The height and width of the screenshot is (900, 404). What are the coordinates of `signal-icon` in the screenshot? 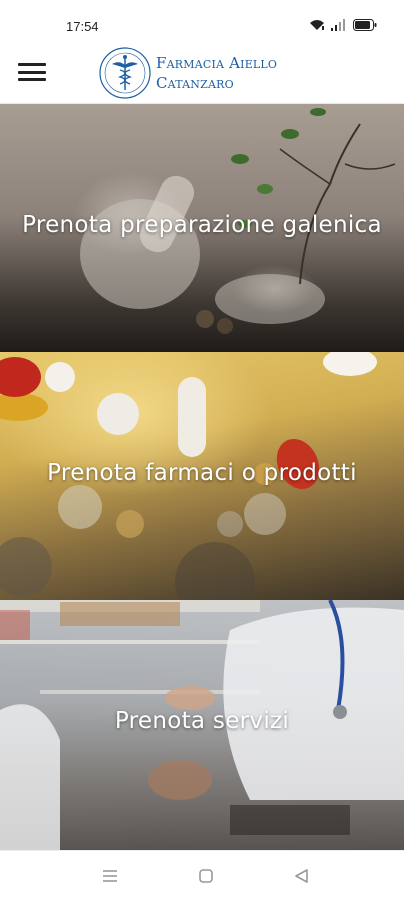 It's located at (338, 25).